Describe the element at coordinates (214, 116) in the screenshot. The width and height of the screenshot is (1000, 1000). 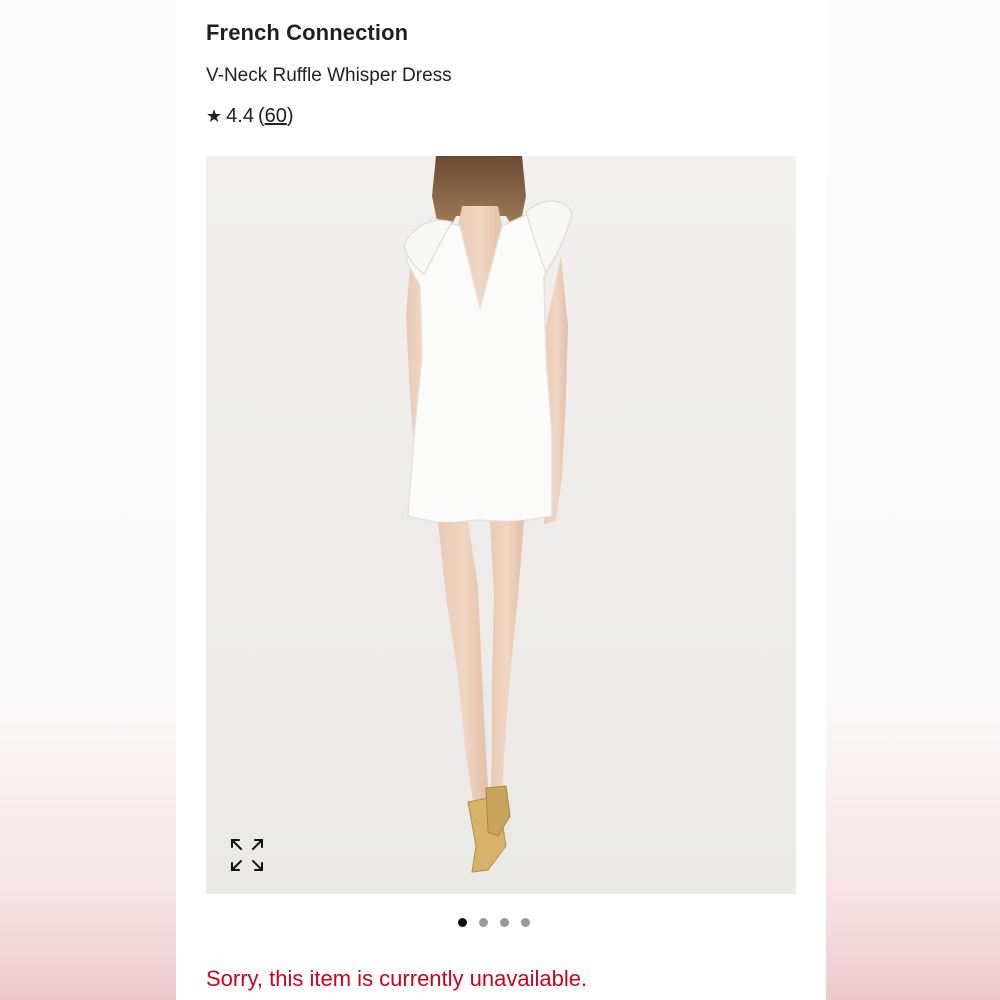
I see `star-icon: ★` at that location.